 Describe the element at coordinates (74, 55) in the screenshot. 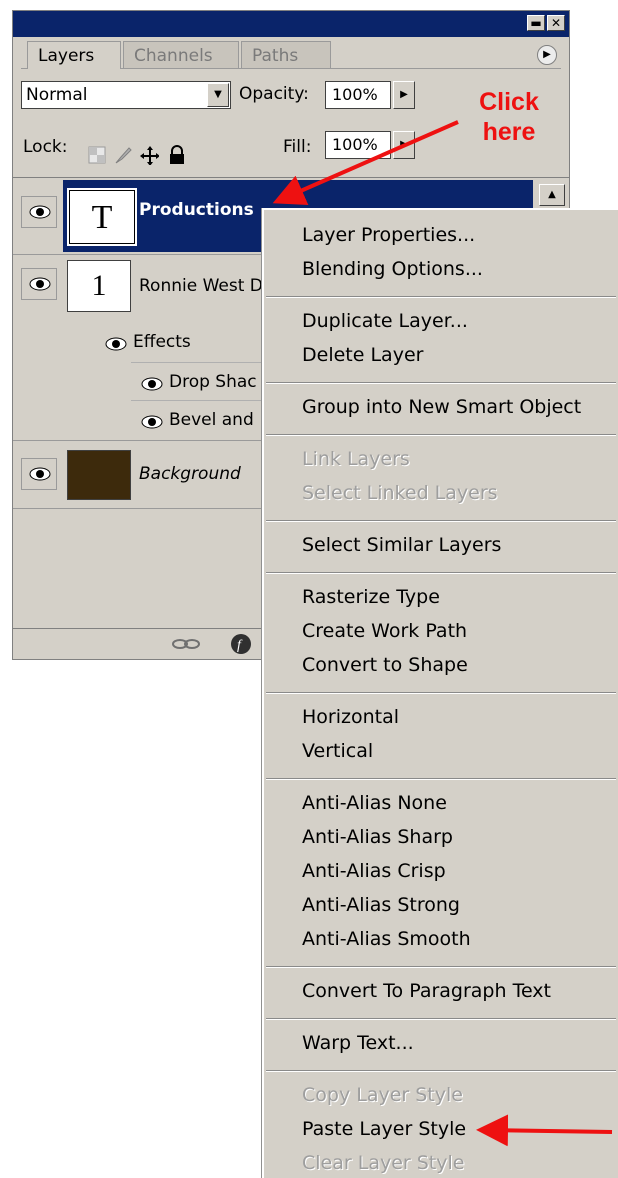

I see `tab-layers: Layers` at that location.